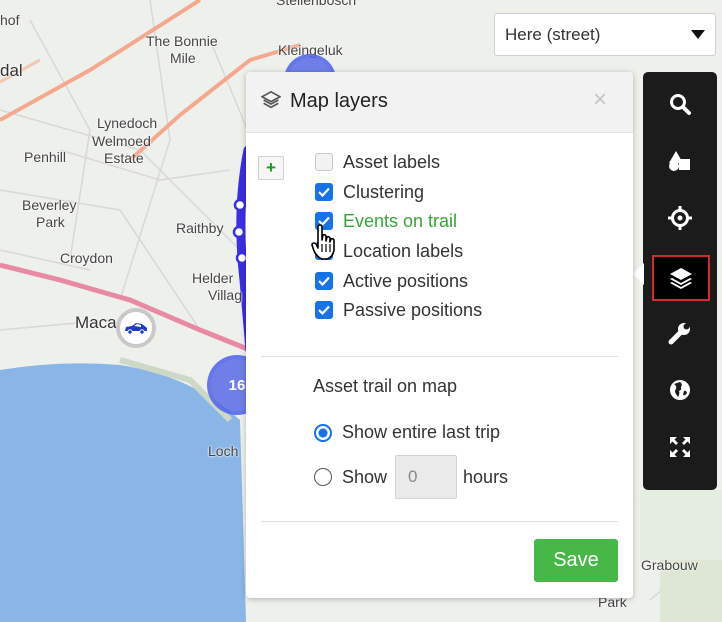 The width and height of the screenshot is (722, 622). I want to click on trail-option-hours: Show hours, so click(411, 477).